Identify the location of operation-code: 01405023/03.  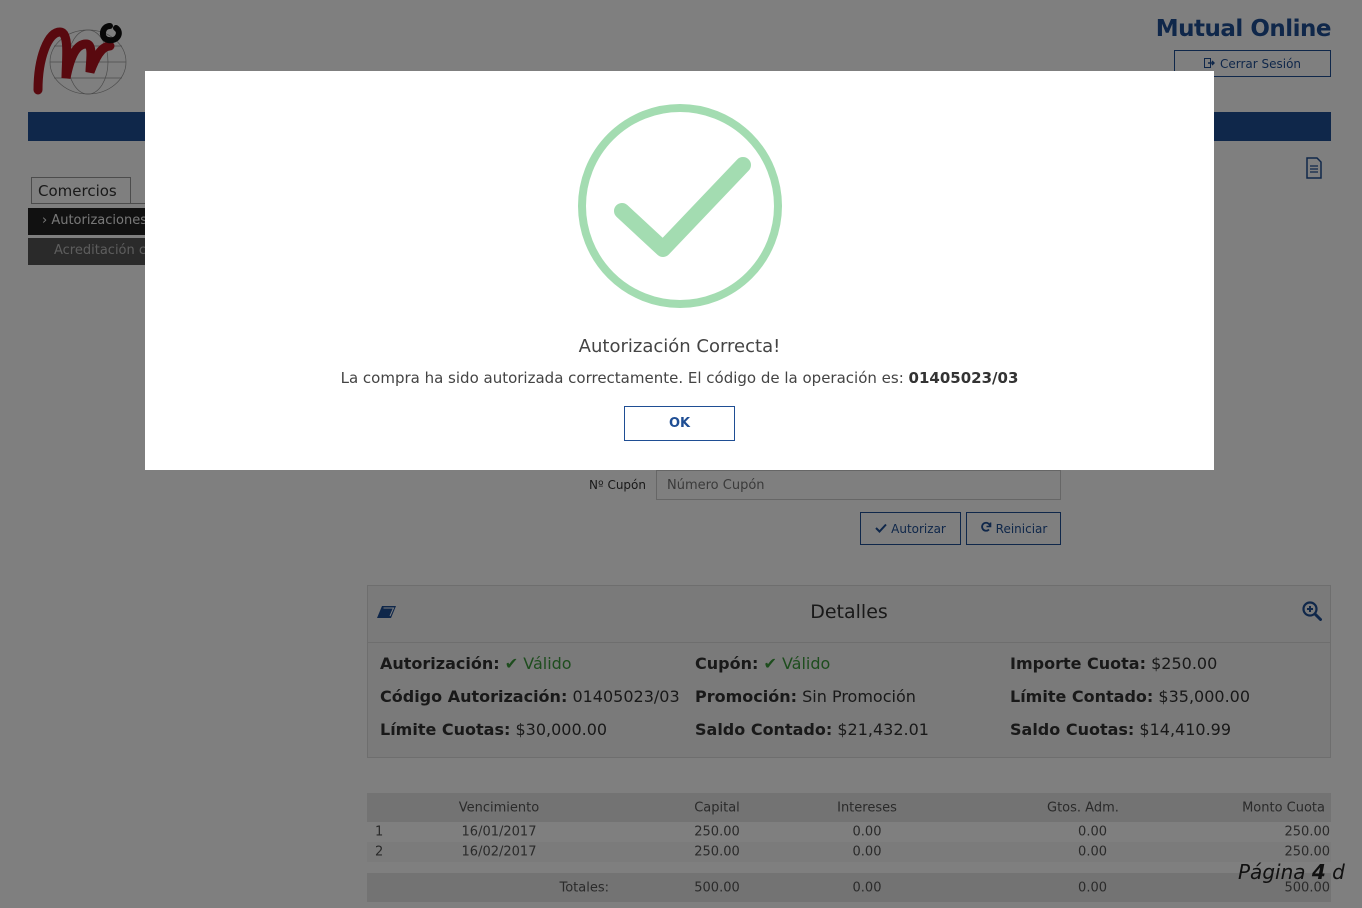
(963, 378).